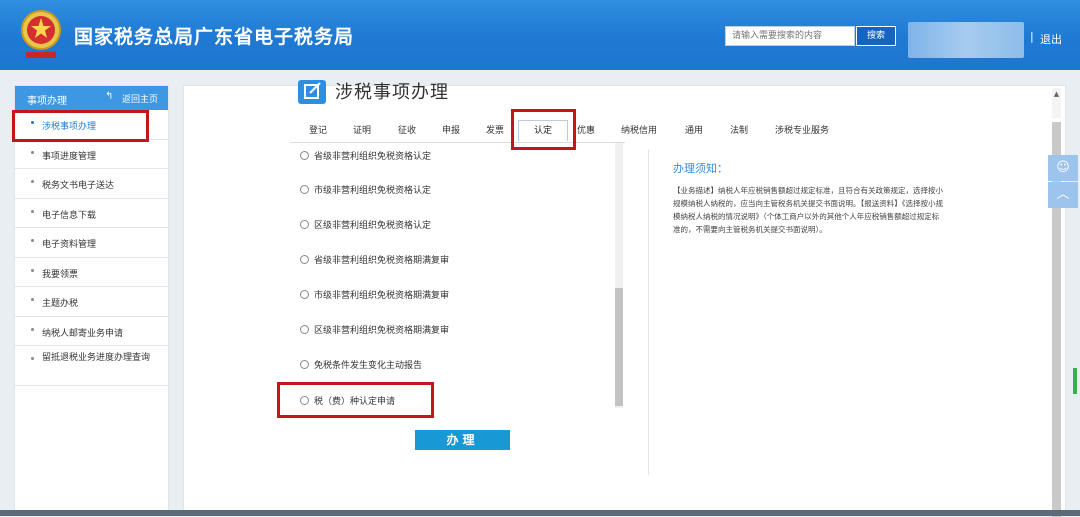  Describe the element at coordinates (700, 168) in the screenshot. I see `notice-title: 办理须知：` at that location.